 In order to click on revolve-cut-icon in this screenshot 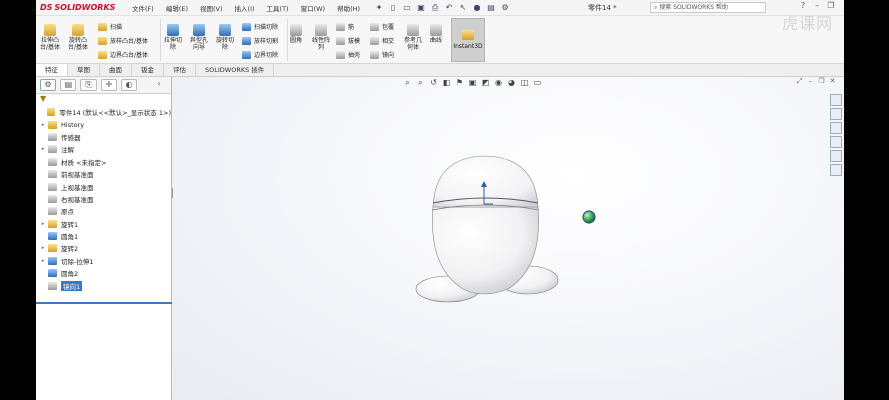, I will do `click(225, 30)`.